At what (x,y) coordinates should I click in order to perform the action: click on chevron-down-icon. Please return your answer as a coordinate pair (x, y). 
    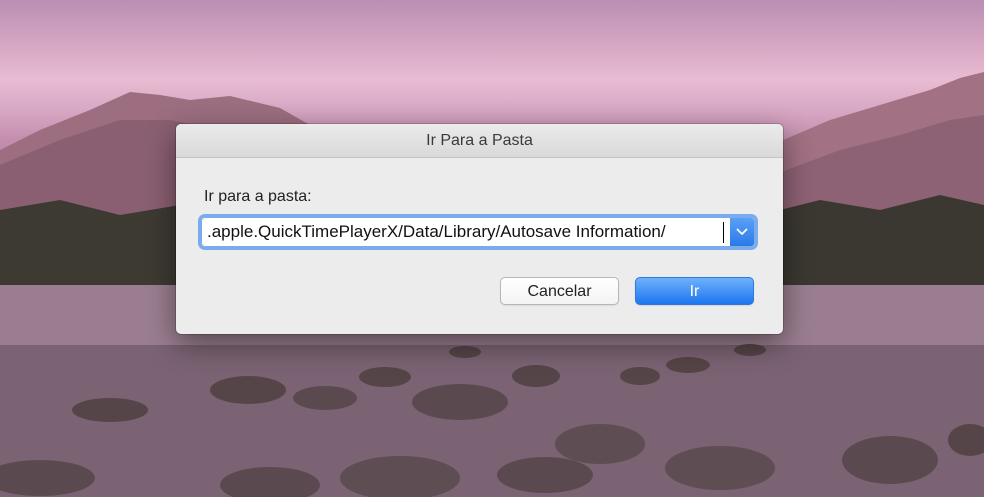
    Looking at the image, I should click on (742, 231).